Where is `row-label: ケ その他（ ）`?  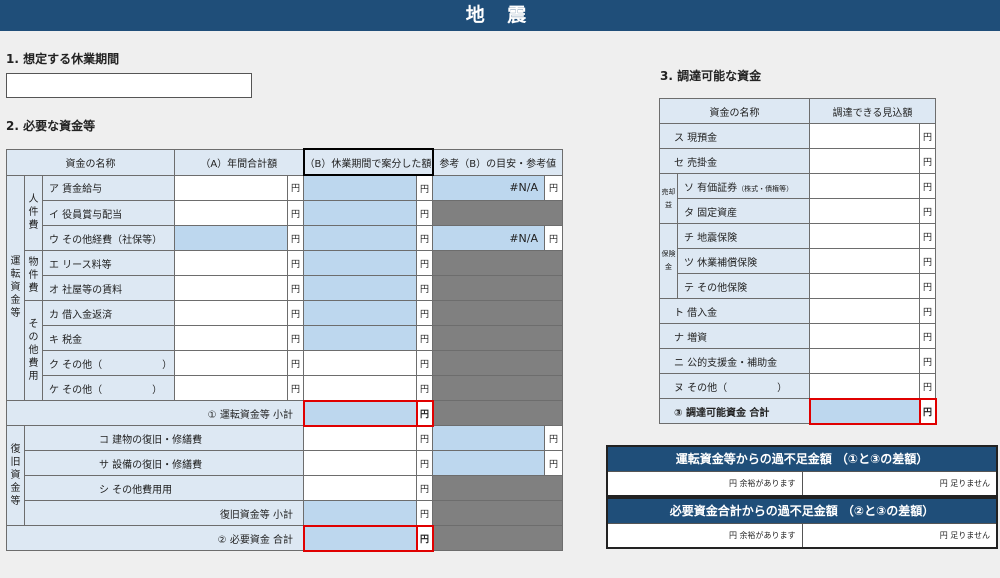
row-label: ケ その他（ ） is located at coordinates (108, 388).